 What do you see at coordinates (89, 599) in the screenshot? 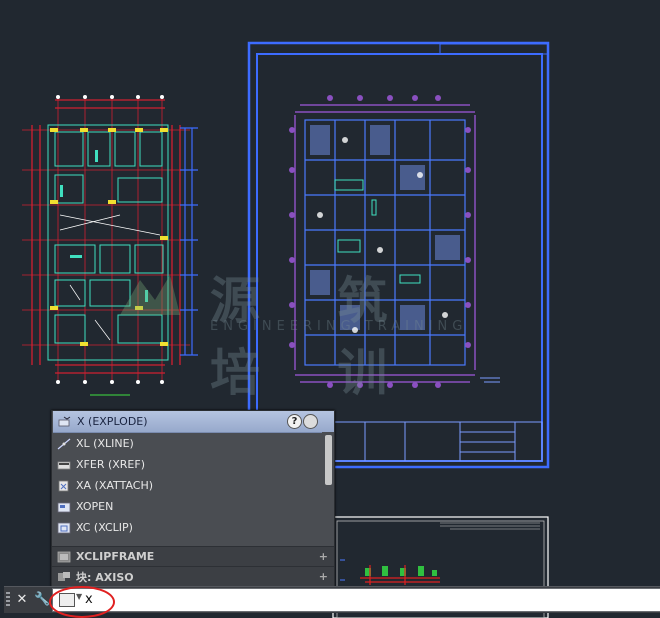
I see `command-input-value: x` at bounding box center [89, 599].